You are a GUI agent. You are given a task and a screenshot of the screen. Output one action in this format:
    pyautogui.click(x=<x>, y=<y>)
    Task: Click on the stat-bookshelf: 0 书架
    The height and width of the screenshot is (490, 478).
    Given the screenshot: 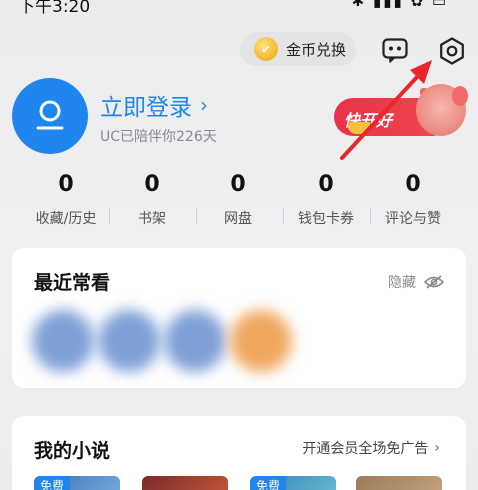 What is the action you would take?
    pyautogui.click(x=152, y=200)
    